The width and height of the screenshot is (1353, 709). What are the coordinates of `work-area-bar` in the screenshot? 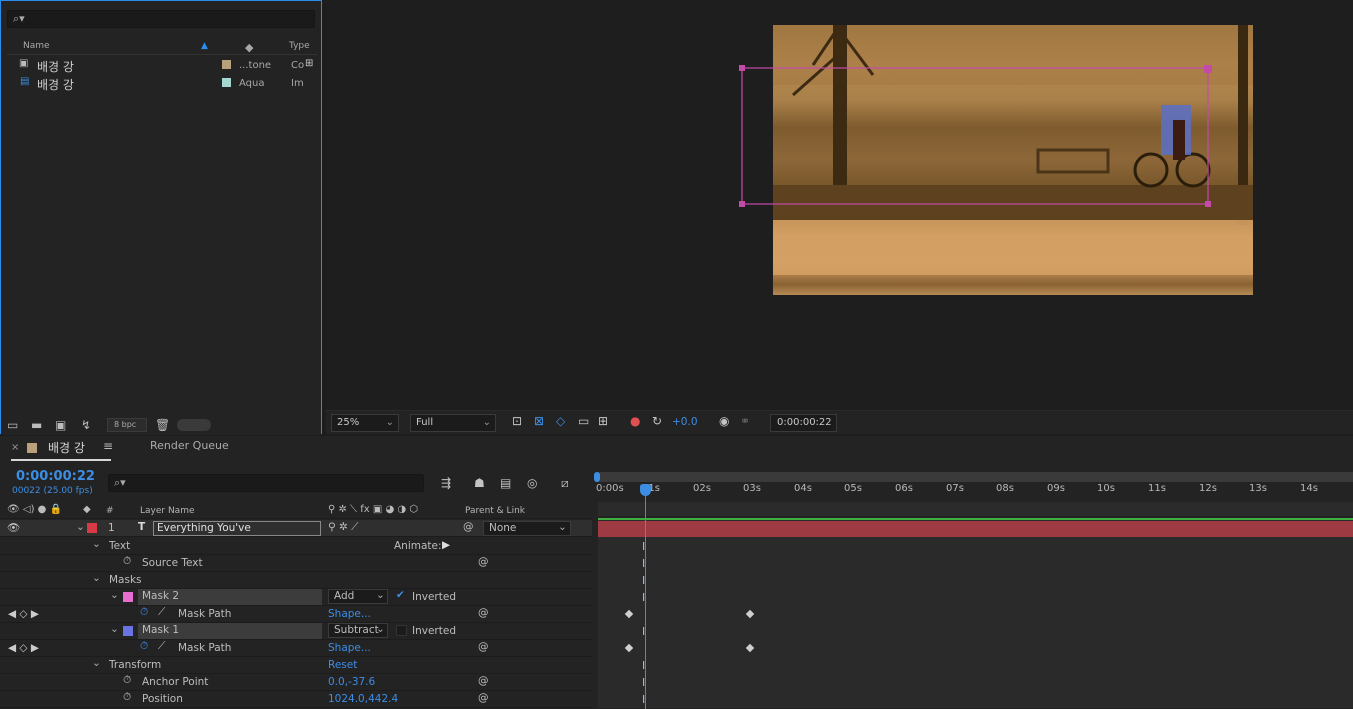 It's located at (975, 477).